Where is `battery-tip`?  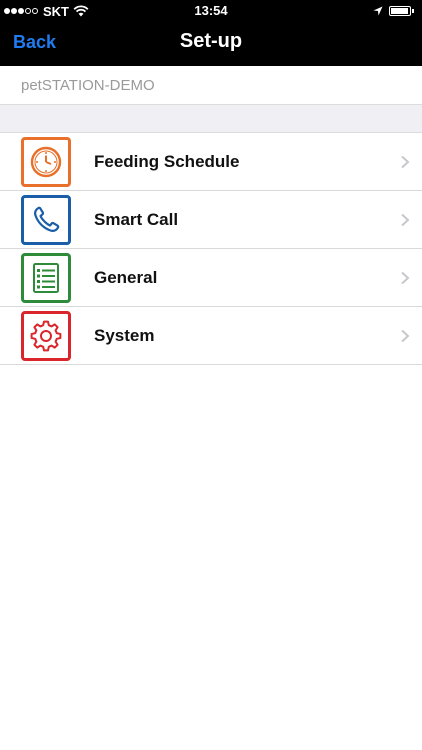 battery-tip is located at coordinates (413, 11).